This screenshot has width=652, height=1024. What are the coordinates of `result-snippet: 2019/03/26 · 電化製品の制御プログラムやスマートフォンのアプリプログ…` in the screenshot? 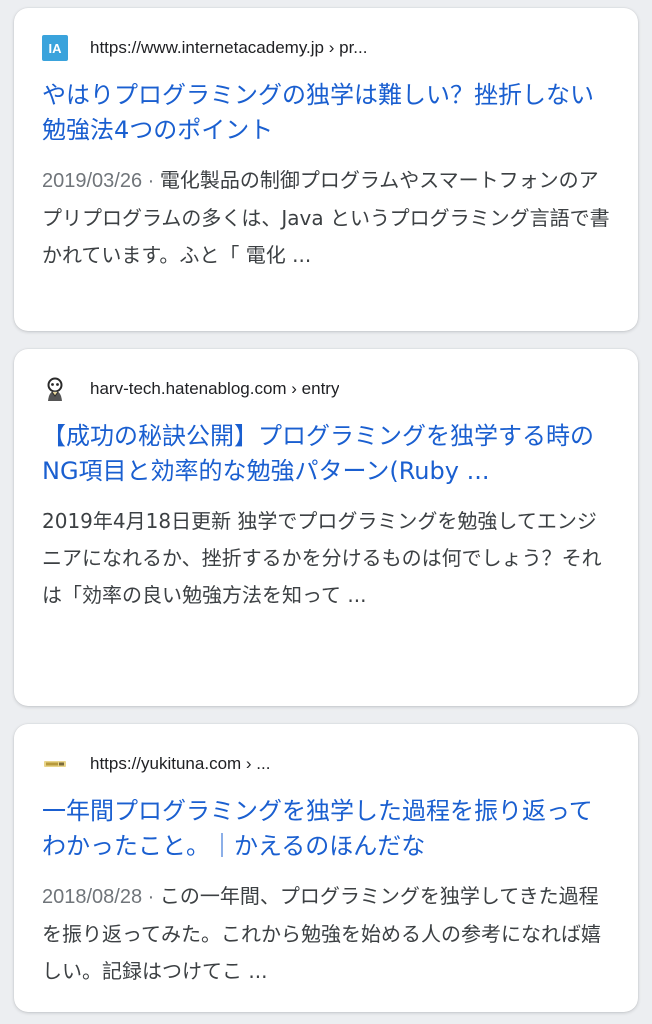 It's located at (326, 218).